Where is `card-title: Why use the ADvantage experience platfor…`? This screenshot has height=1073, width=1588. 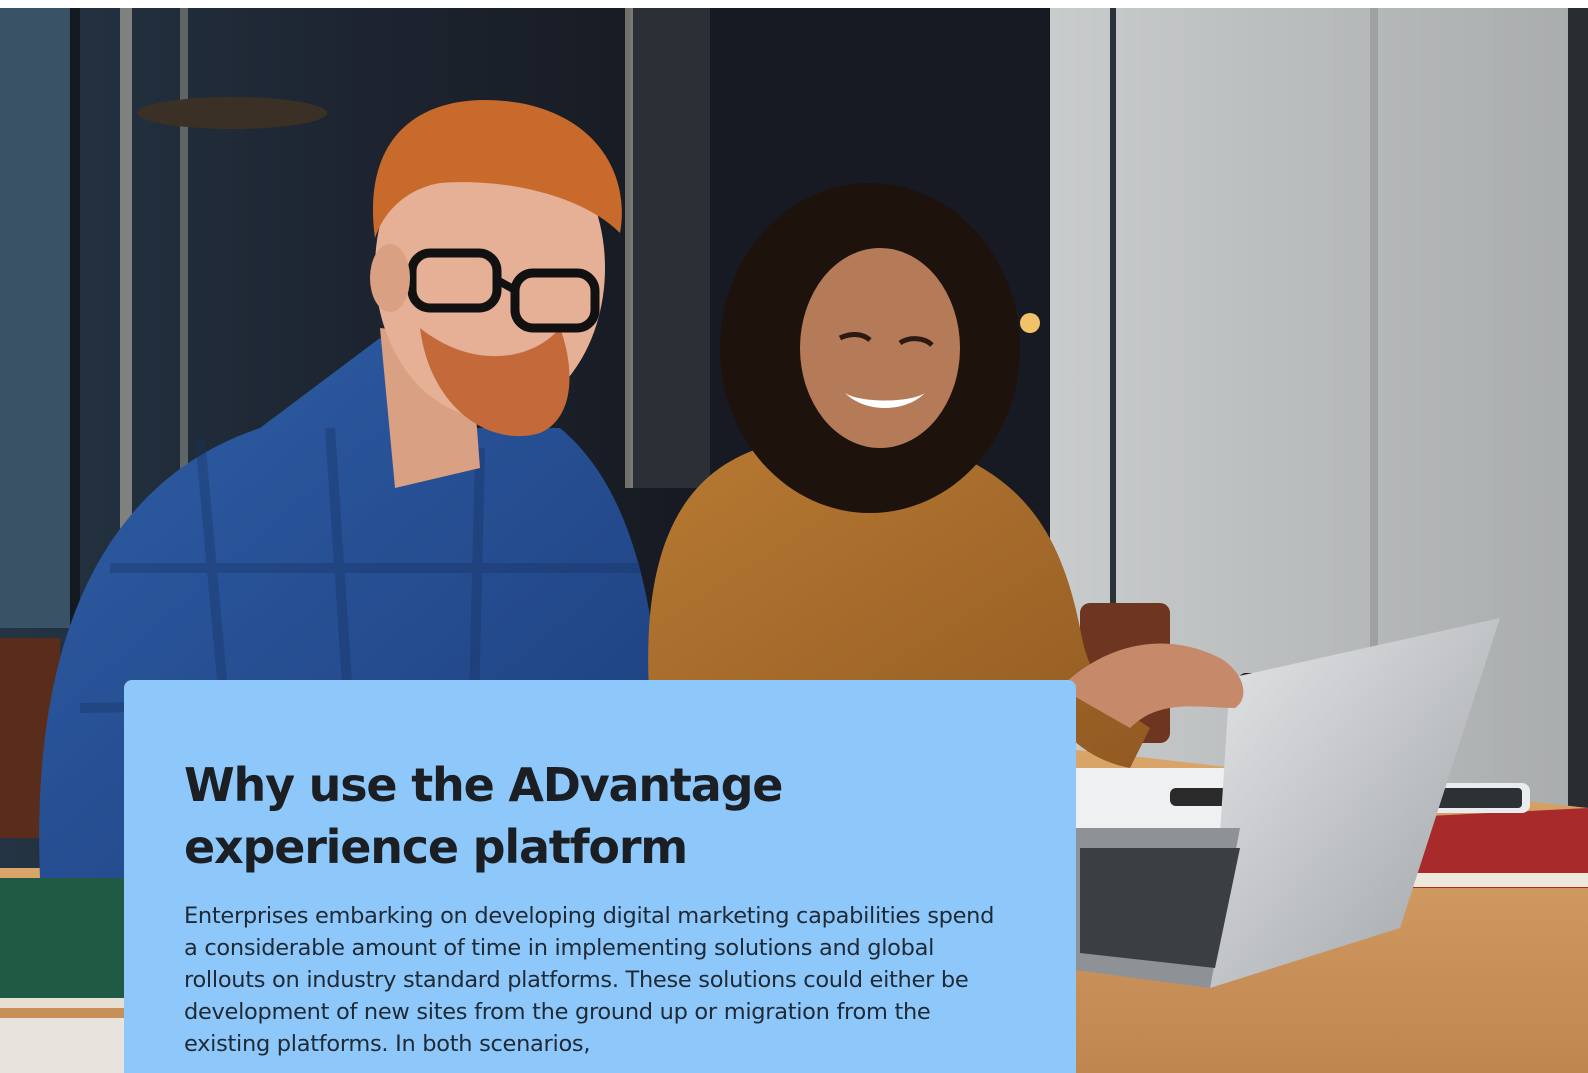
card-title: Why use the ADvantage experience platfor… is located at coordinates (483, 816).